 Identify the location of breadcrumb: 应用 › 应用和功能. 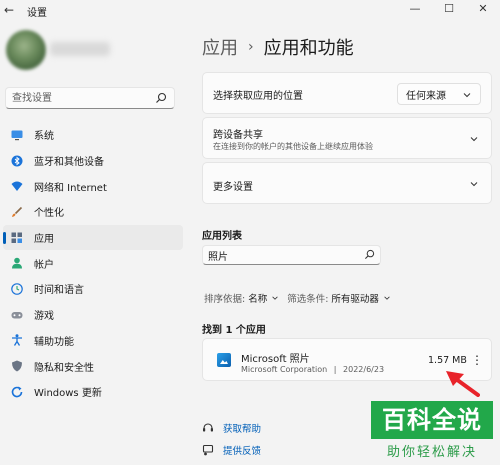
(278, 47).